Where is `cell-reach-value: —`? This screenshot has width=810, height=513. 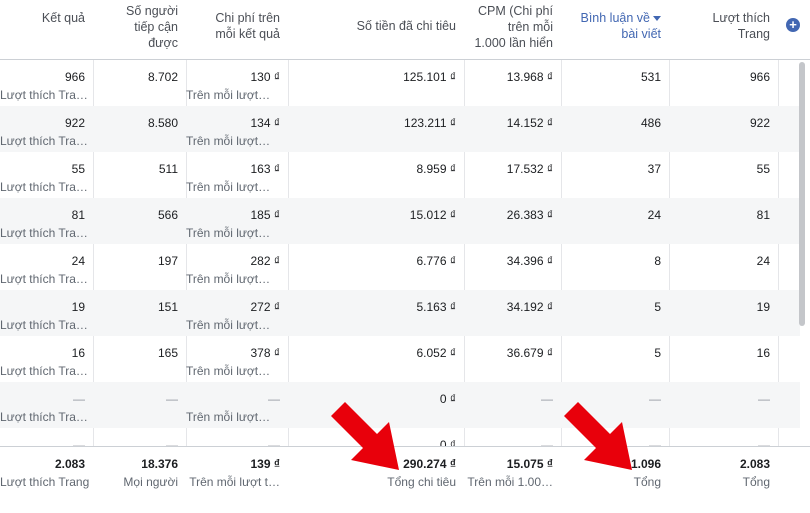
cell-reach-value: — is located at coordinates (172, 399).